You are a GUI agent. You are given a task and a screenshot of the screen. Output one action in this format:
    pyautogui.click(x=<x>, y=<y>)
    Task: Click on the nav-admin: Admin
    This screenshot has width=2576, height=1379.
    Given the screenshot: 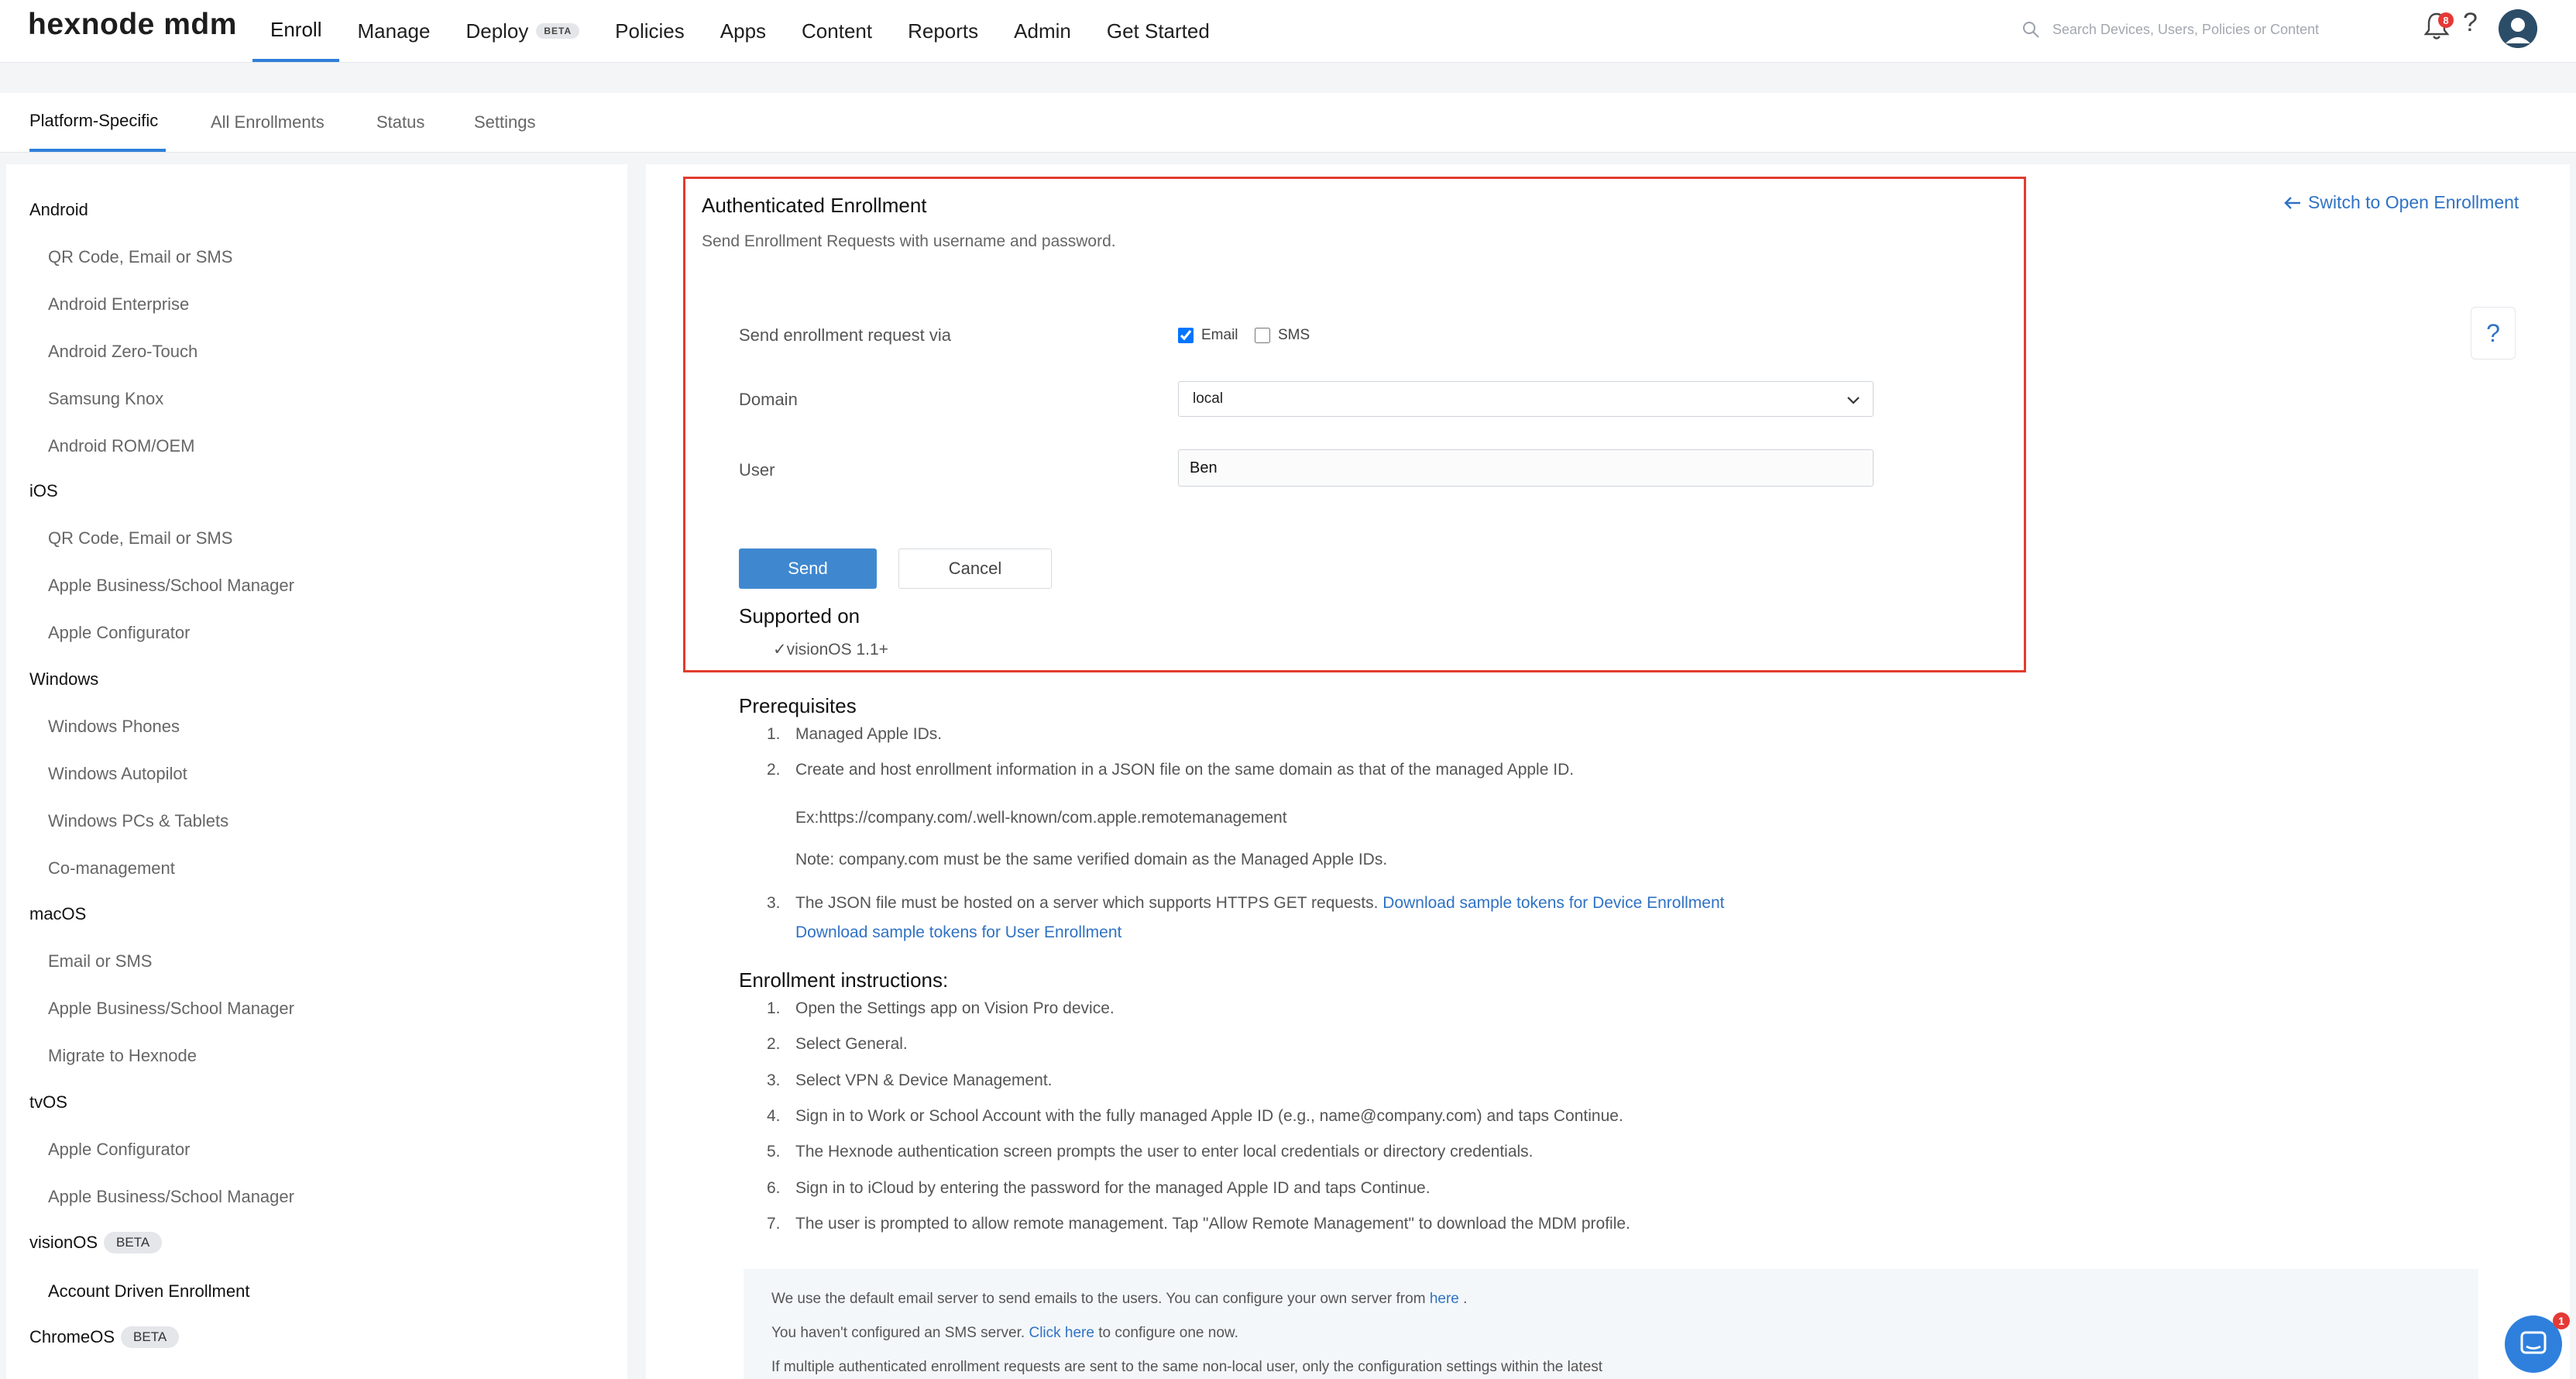 What is the action you would take?
    pyautogui.click(x=1042, y=31)
    